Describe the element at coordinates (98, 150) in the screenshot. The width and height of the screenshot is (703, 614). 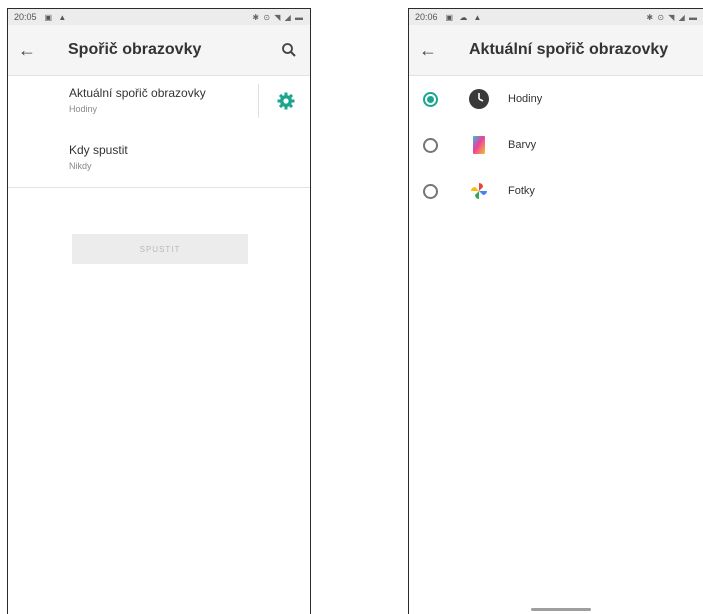
I see `pref-title: Kdy spustit` at that location.